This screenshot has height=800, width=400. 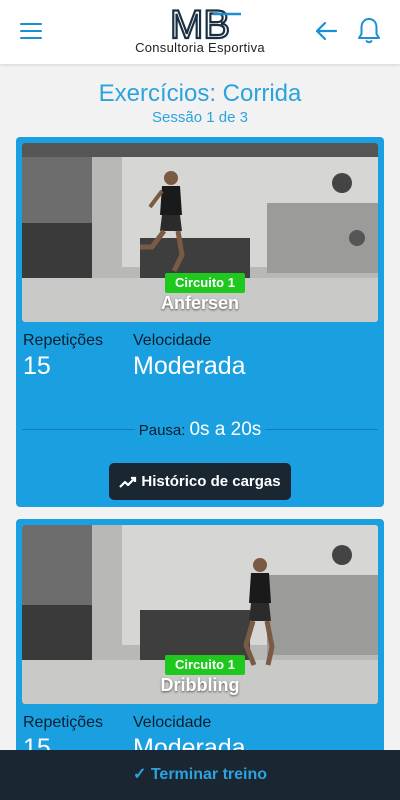 I want to click on finish-workout-label: ✓ Terminar treino, so click(x=200, y=774).